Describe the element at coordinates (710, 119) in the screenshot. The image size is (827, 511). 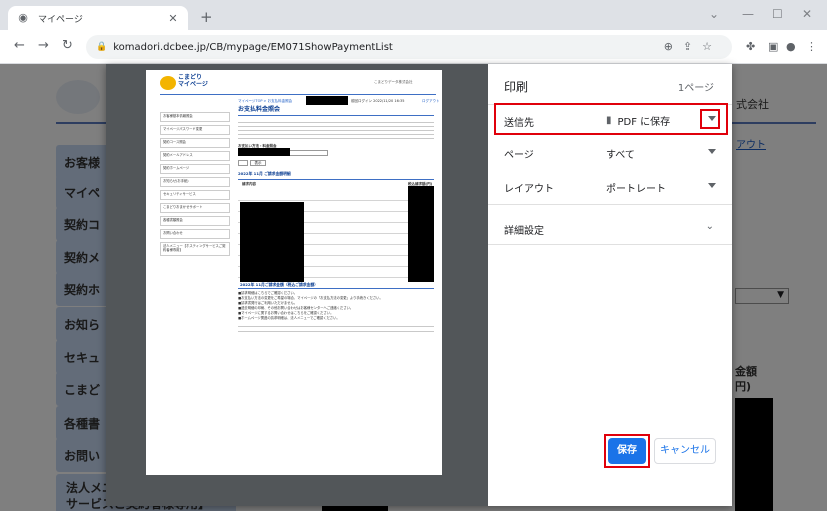
I see `highlight-destination-caret` at that location.